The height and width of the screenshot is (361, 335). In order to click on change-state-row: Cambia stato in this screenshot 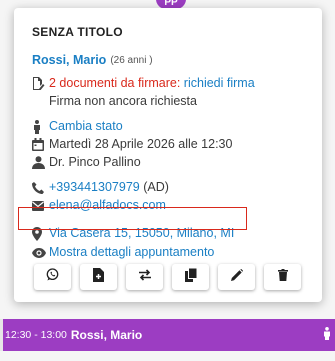, I will do `click(169, 126)`.